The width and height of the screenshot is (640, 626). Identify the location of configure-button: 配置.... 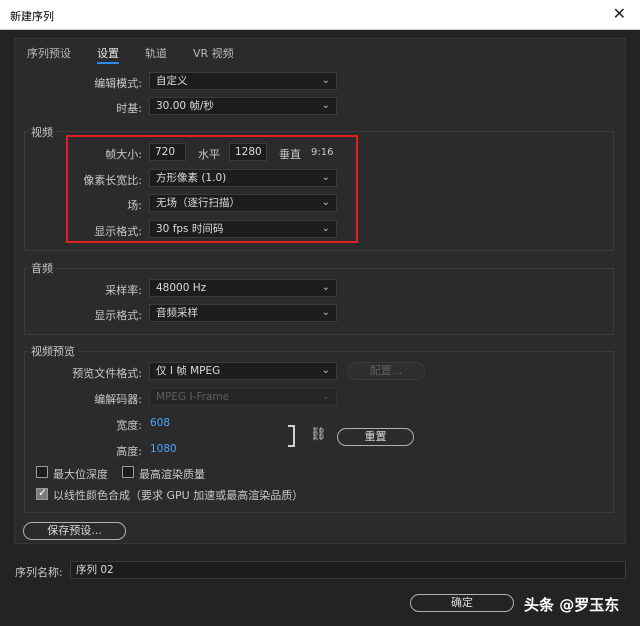
(386, 371).